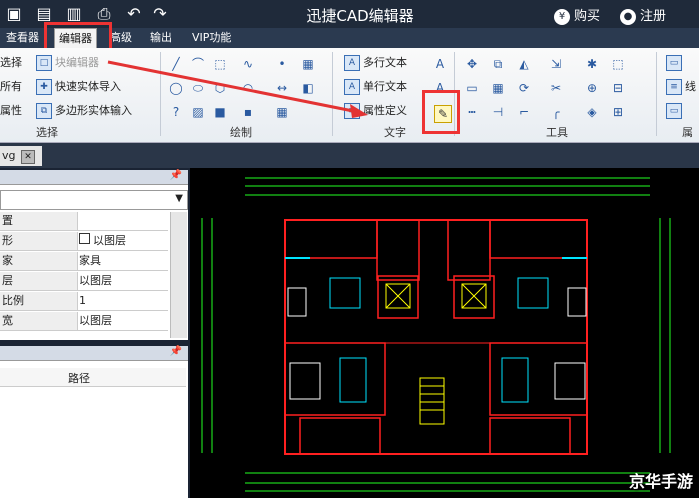 The height and width of the screenshot is (498, 699). What do you see at coordinates (84, 281) in the screenshot?
I see `property-row: 层以图层` at bounding box center [84, 281].